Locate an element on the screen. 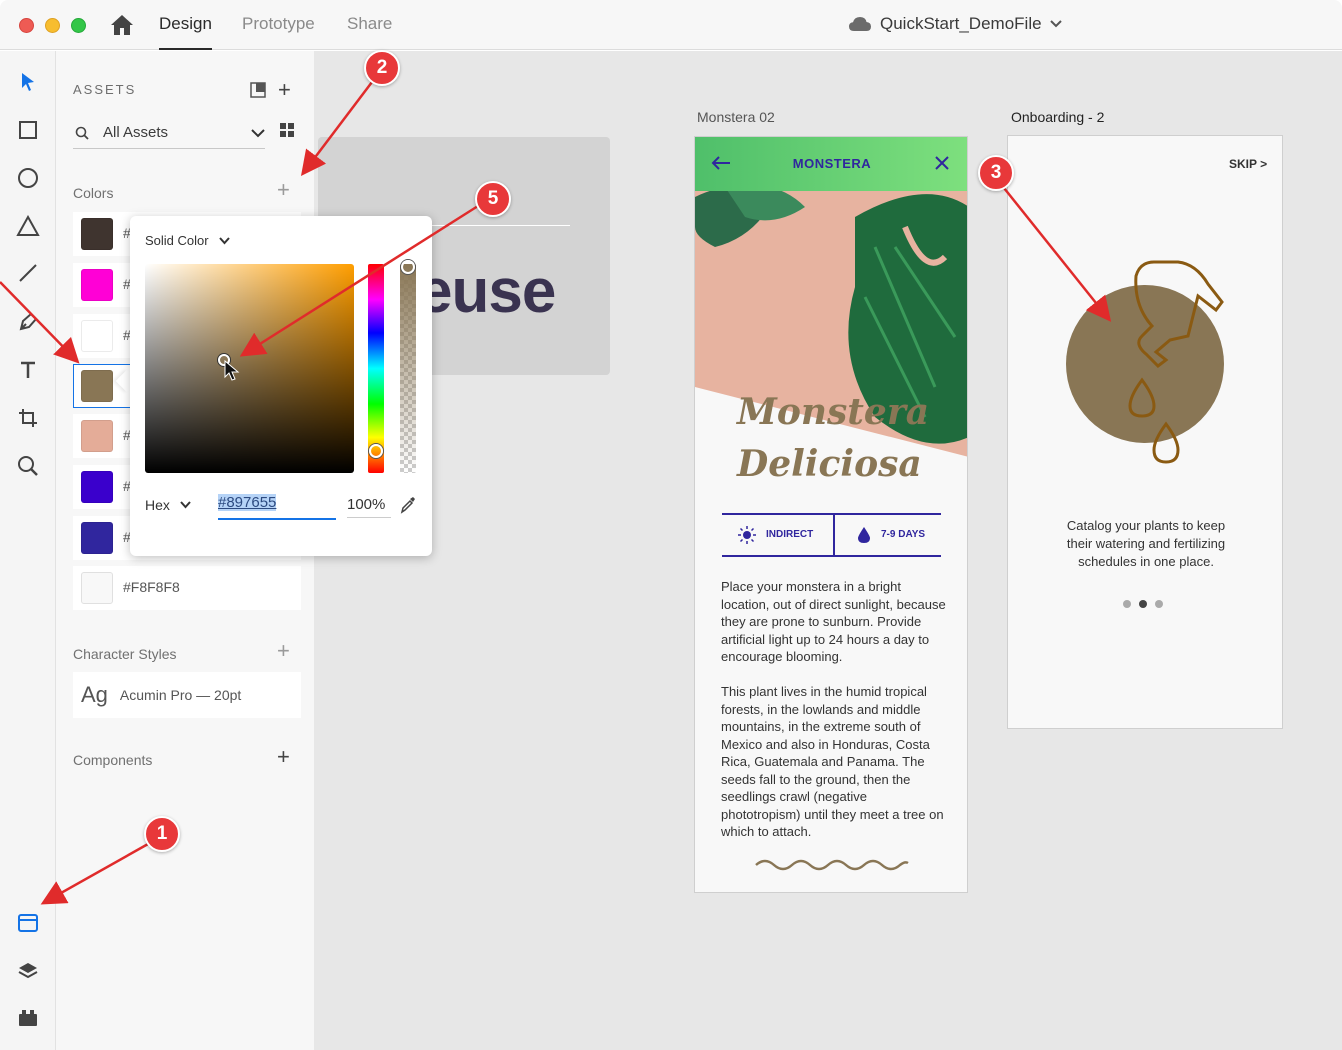  water-label: 7-9 DAYS is located at coordinates (903, 534).